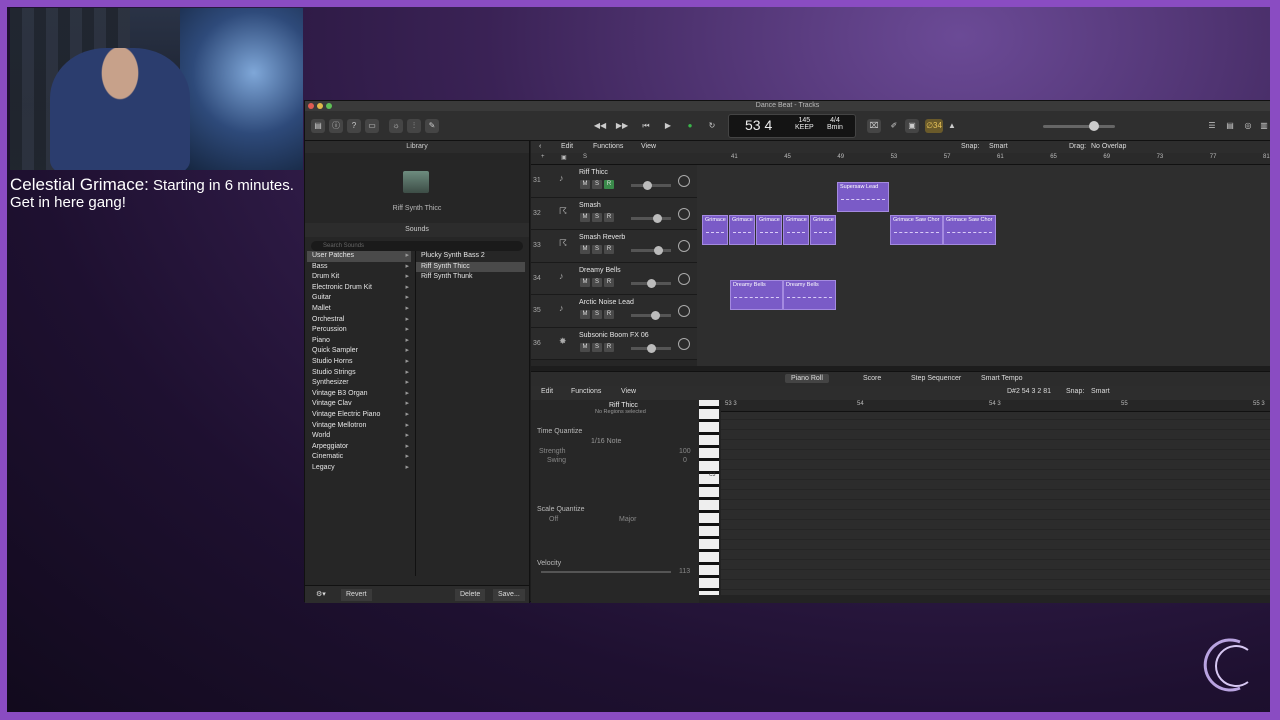 This screenshot has height=720, width=1280. What do you see at coordinates (359, 309) in the screenshot?
I see `category-item: Mallet ▸` at bounding box center [359, 309].